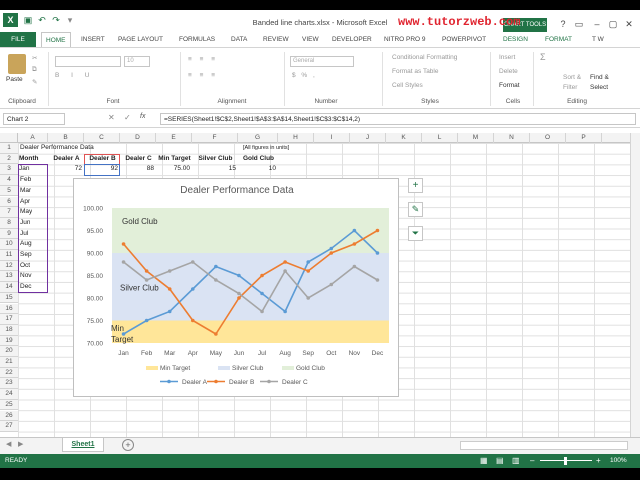 The image size is (640, 480). Describe the element at coordinates (613, 24) in the screenshot. I see `maximize-button: ▢` at that location.